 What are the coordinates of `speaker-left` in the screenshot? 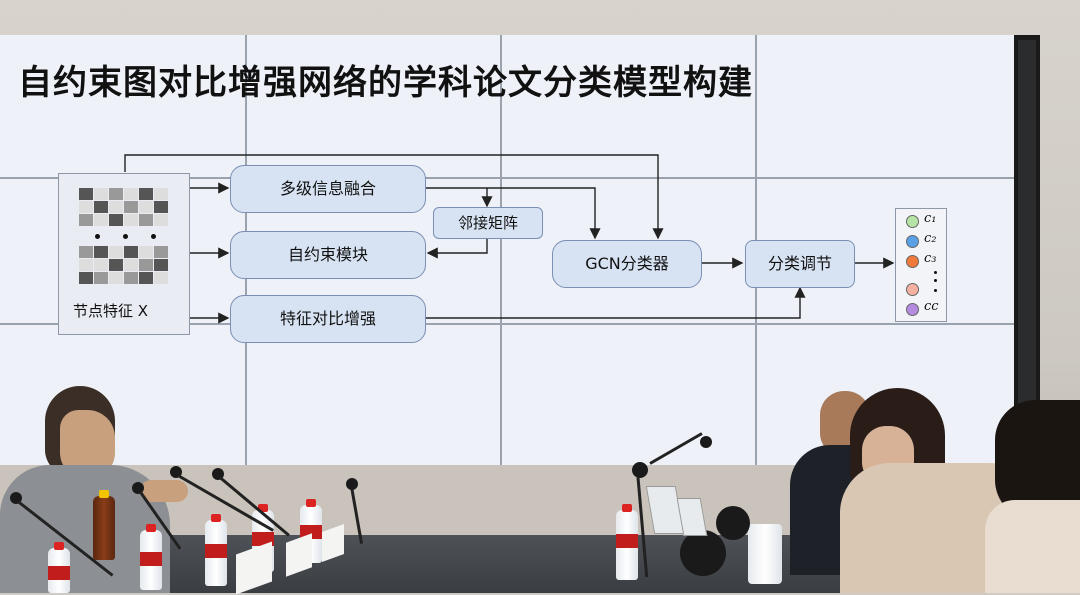 It's located at (100, 486).